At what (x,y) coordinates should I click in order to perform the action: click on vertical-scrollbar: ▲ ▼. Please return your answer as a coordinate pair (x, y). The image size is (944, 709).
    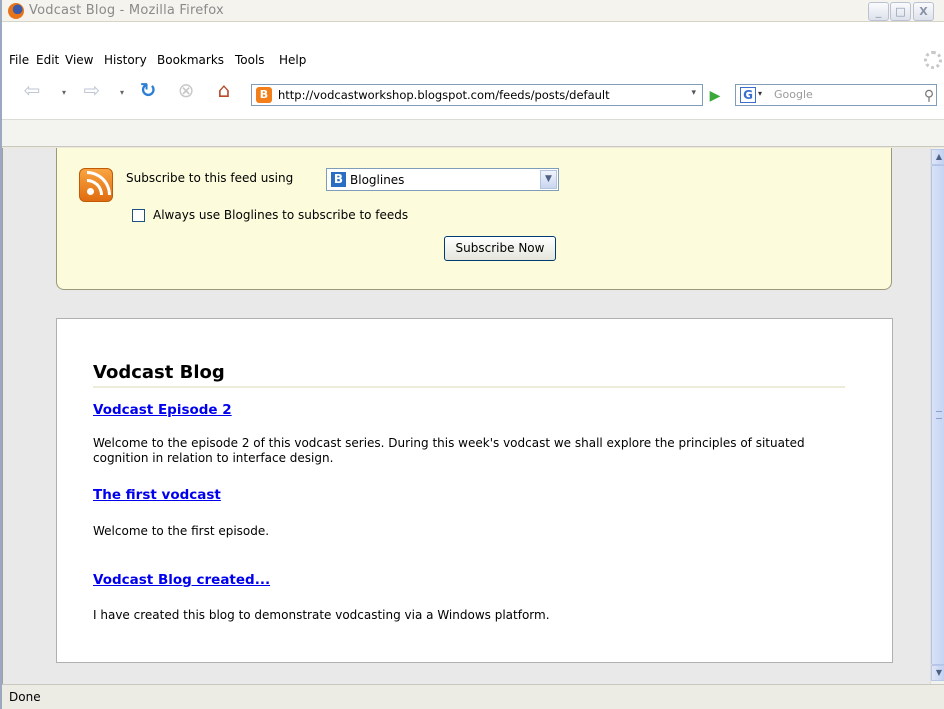
    Looking at the image, I should click on (937, 416).